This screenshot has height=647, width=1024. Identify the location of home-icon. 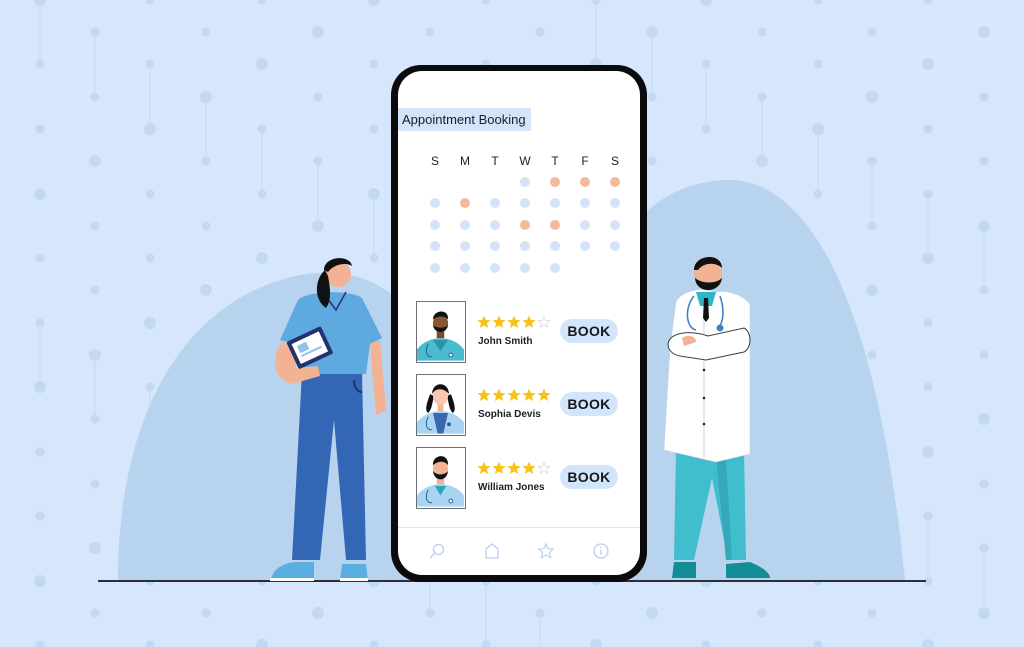
(492, 551).